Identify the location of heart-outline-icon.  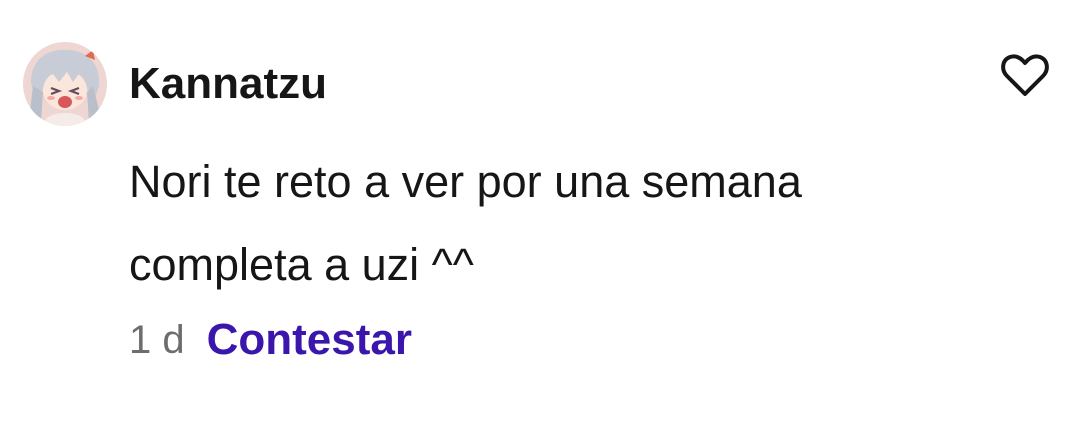
(1025, 75).